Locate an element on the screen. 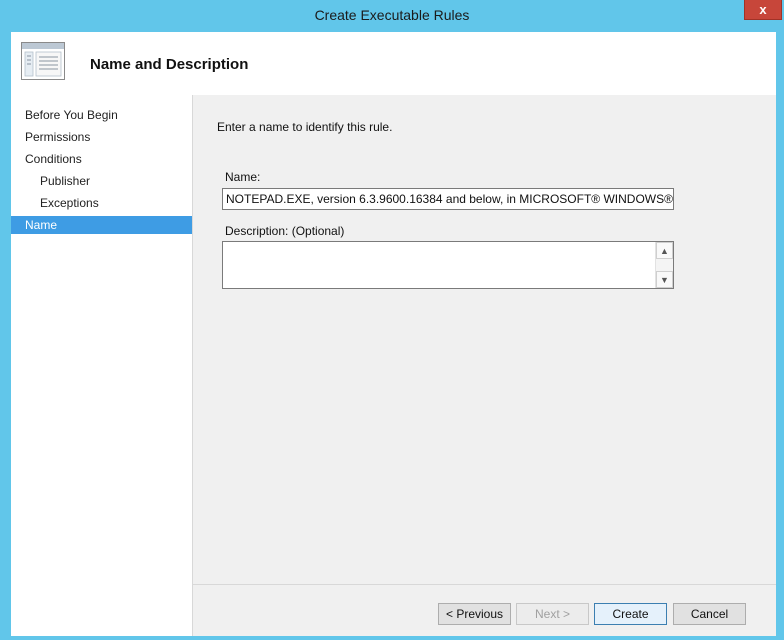  sidebar-item-name: Name is located at coordinates (101, 225).